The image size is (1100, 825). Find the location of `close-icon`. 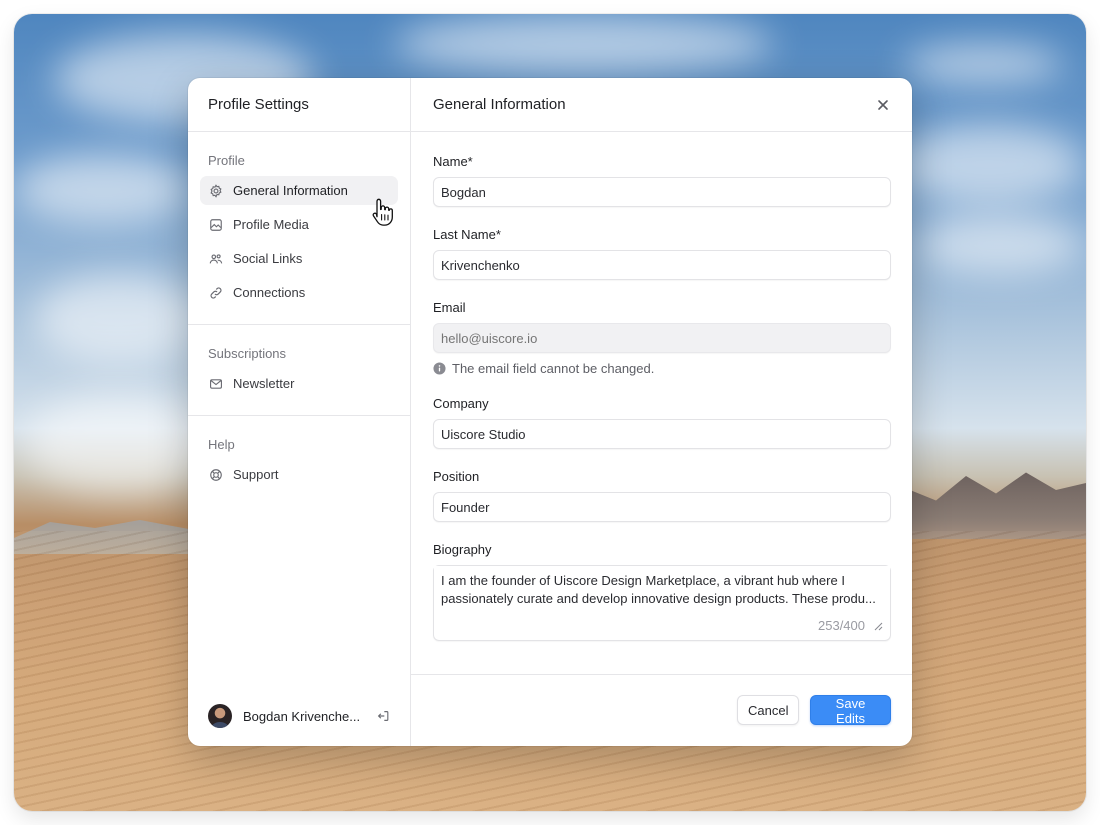

close-icon is located at coordinates (883, 105).